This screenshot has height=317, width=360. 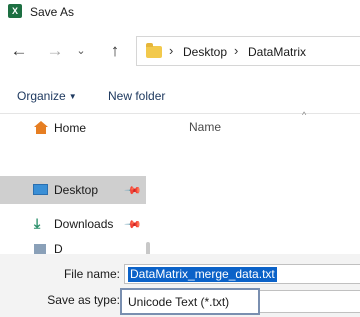 I want to click on sidebar-item-home: Home, so click(x=73, y=128).